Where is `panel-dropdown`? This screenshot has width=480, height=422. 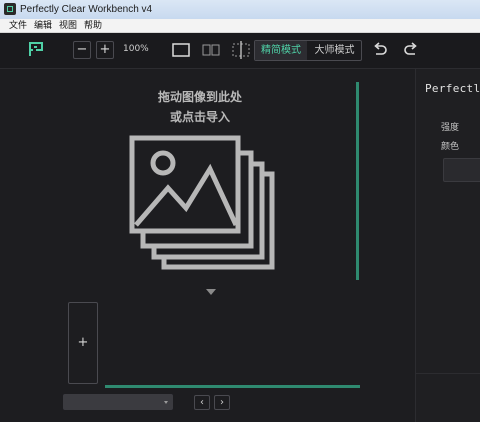 panel-dropdown is located at coordinates (461, 170).